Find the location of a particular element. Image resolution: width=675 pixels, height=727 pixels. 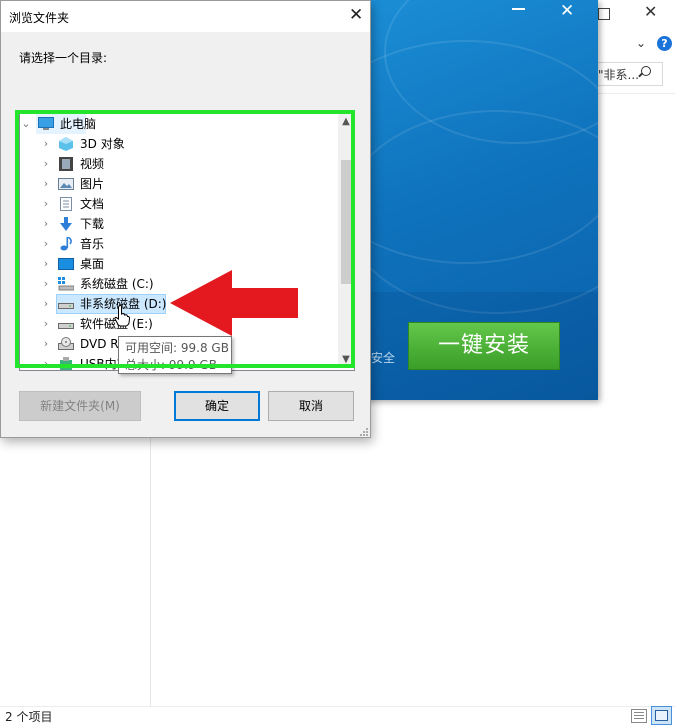

usb-drive-icon is located at coordinates (66, 363).